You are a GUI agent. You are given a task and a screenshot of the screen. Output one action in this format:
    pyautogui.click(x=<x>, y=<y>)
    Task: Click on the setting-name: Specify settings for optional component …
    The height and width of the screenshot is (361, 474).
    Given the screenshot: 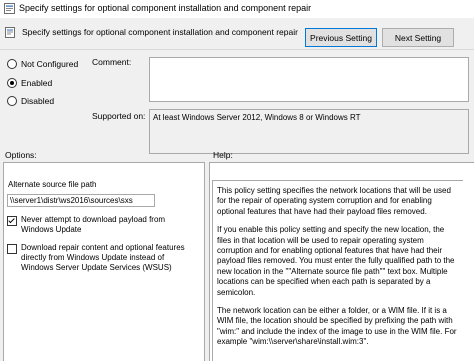 What is the action you would take?
    pyautogui.click(x=160, y=32)
    